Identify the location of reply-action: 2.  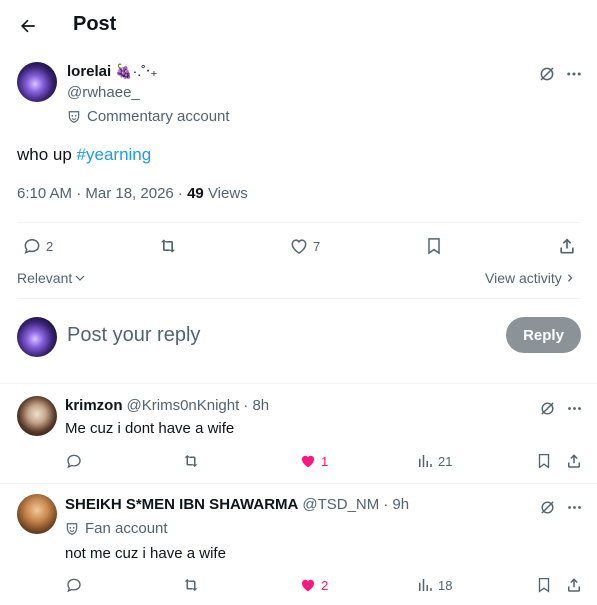
(37, 246).